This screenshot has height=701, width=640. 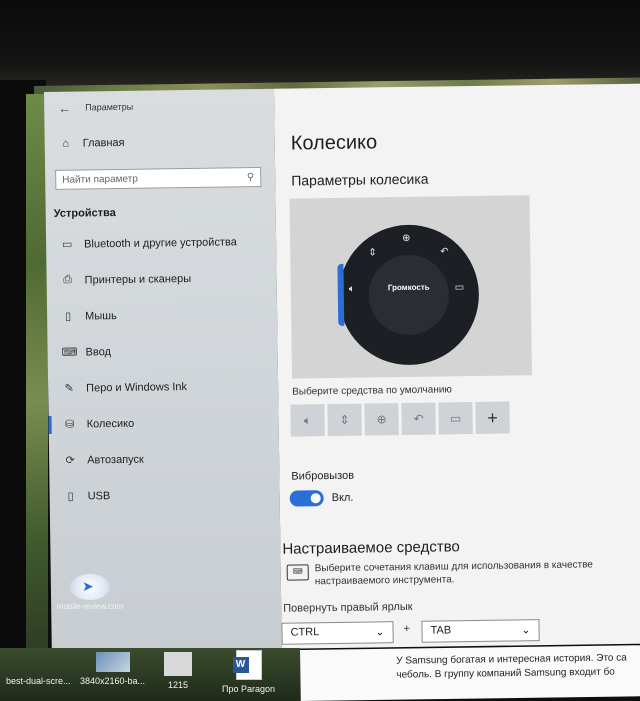 I want to click on active-indicator, so click(x=50, y=424).